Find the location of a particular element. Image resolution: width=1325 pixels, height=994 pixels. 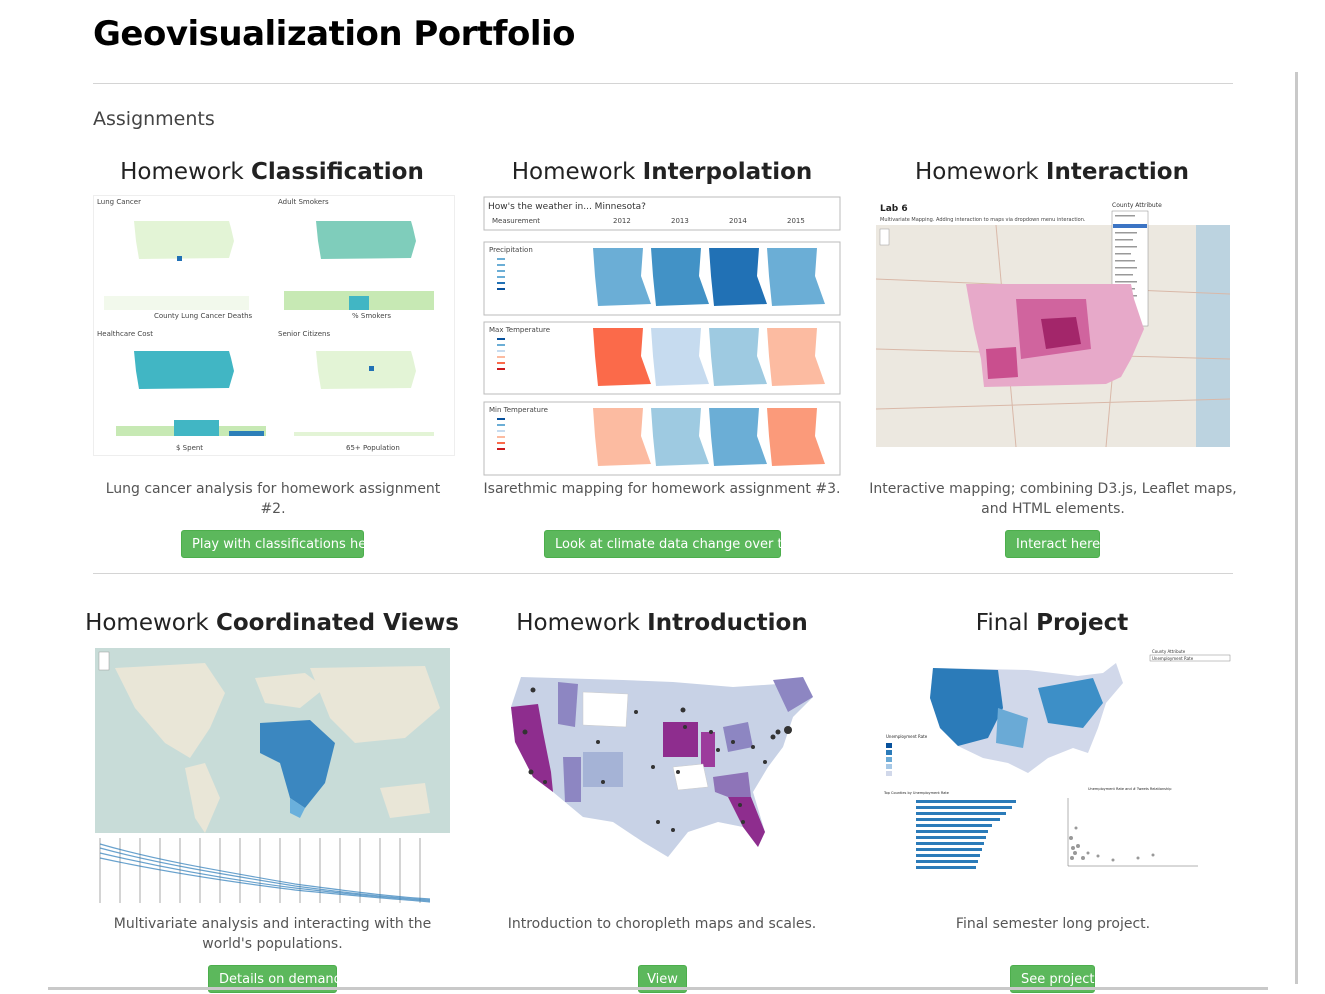

svg-text: Measurement is located at coordinates (516, 221).